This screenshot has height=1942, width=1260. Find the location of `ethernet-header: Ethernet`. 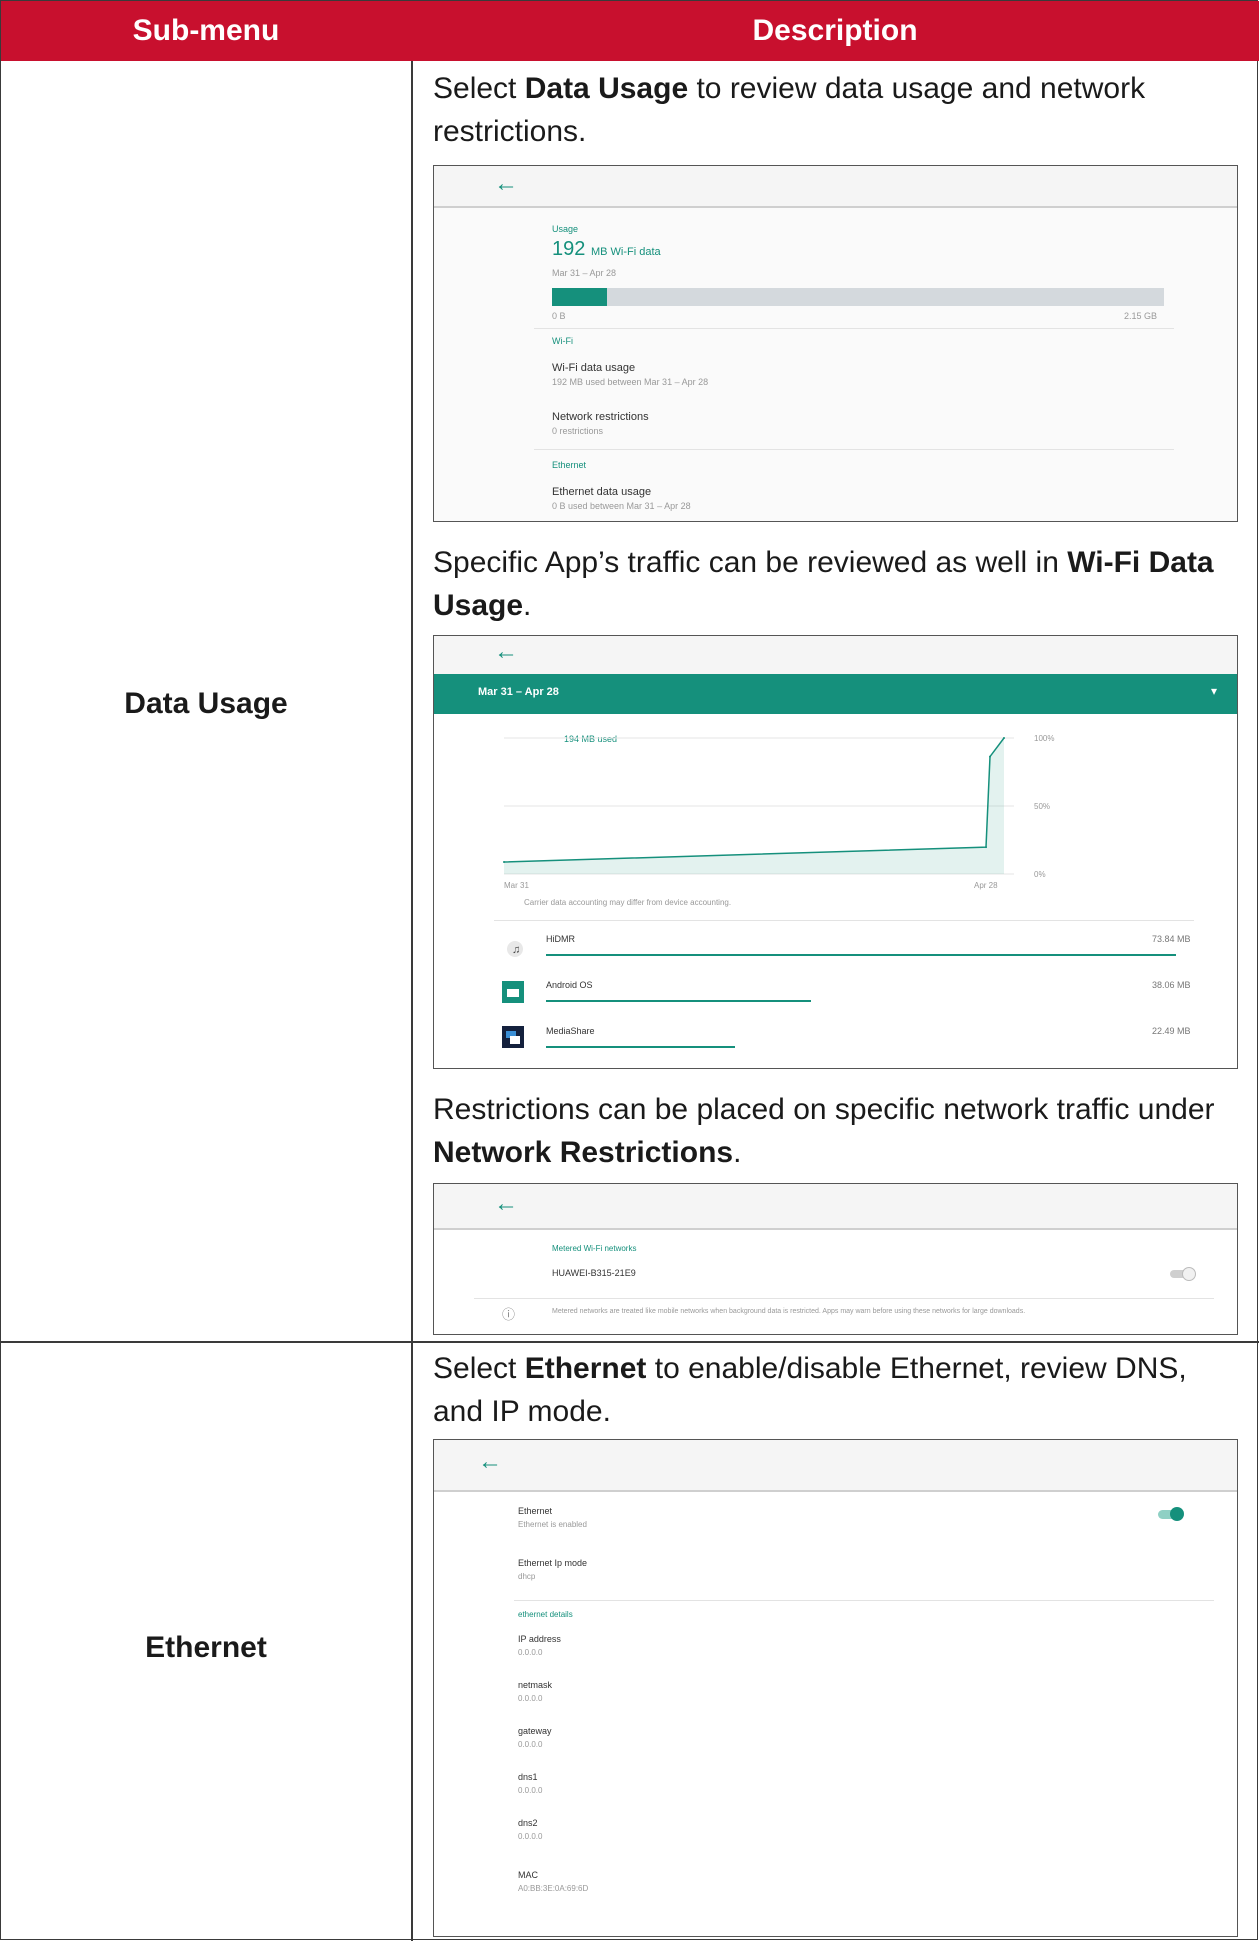

ethernet-header: Ethernet is located at coordinates (569, 465).